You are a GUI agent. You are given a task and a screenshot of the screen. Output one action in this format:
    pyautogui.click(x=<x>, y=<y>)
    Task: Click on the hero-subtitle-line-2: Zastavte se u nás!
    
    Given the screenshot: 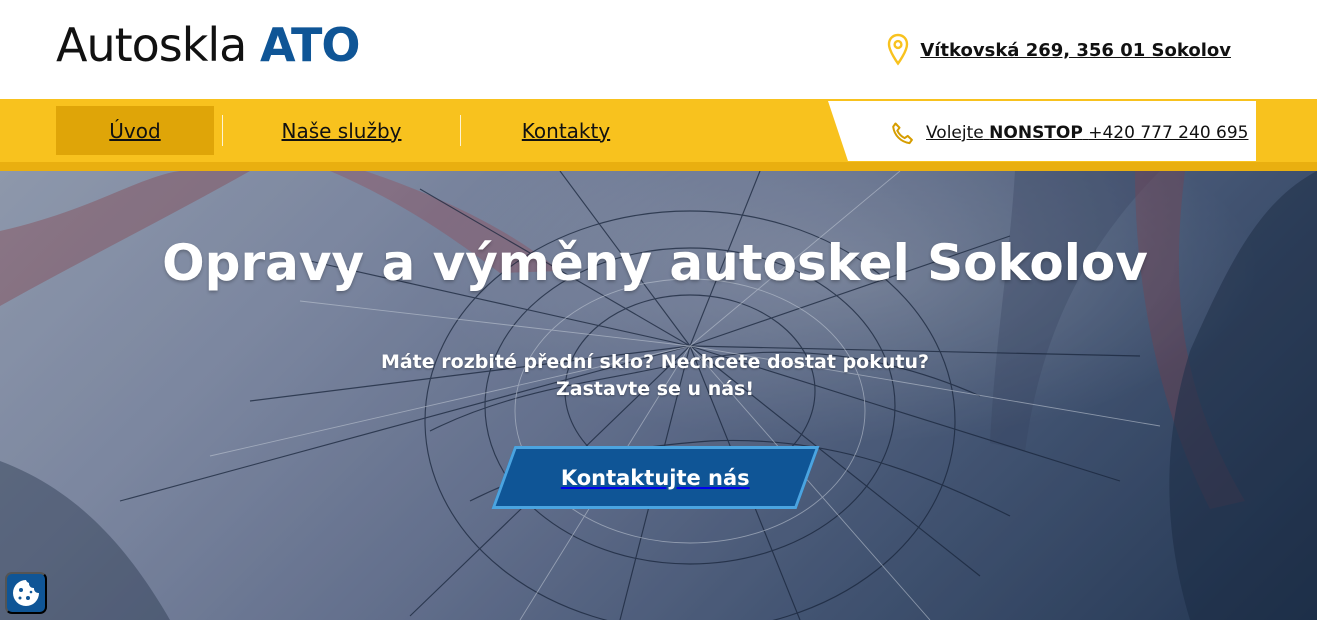 What is the action you would take?
    pyautogui.click(x=655, y=389)
    